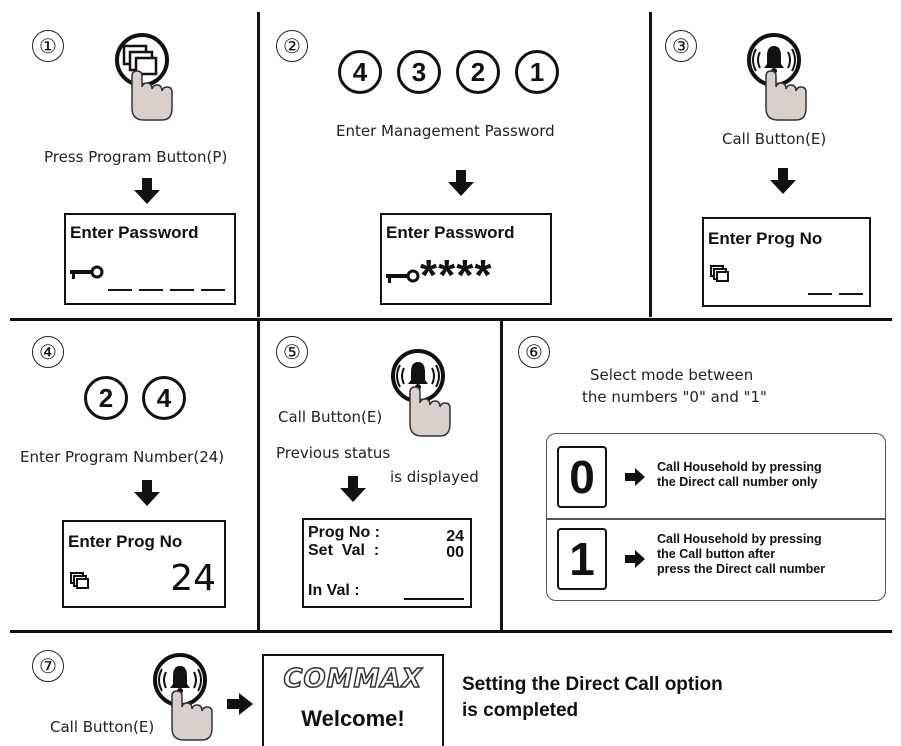 Image resolution: width=901 pixels, height=746 pixels. What do you see at coordinates (445, 131) in the screenshot?
I see `panel2-caption: Enter Management Password` at bounding box center [445, 131].